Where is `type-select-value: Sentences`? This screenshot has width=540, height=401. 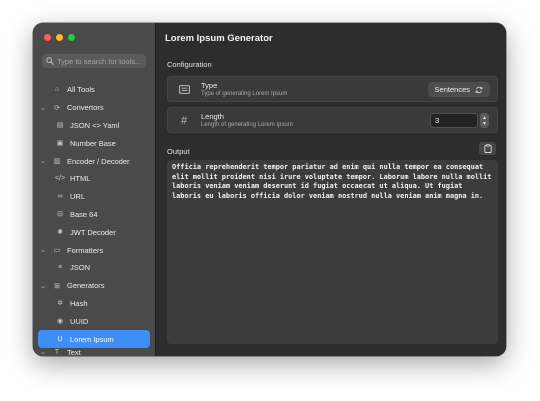
type-select-value: Sentences is located at coordinates (452, 89).